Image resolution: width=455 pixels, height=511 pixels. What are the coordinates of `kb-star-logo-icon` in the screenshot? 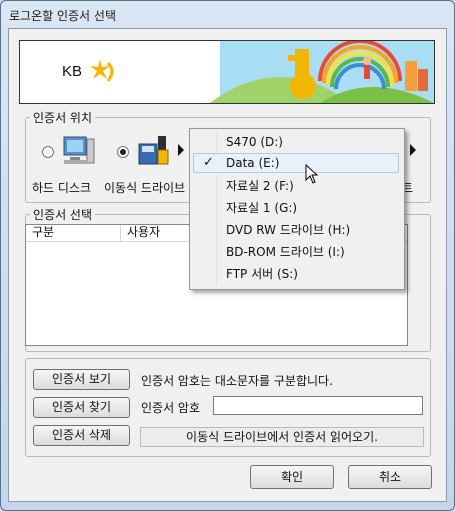 It's located at (102, 70).